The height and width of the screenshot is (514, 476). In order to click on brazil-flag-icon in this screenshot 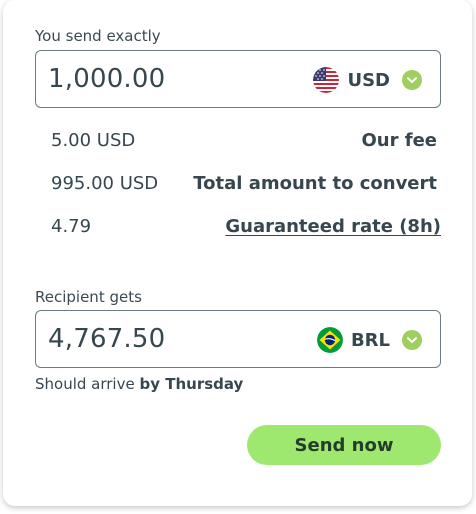, I will do `click(329, 340)`.